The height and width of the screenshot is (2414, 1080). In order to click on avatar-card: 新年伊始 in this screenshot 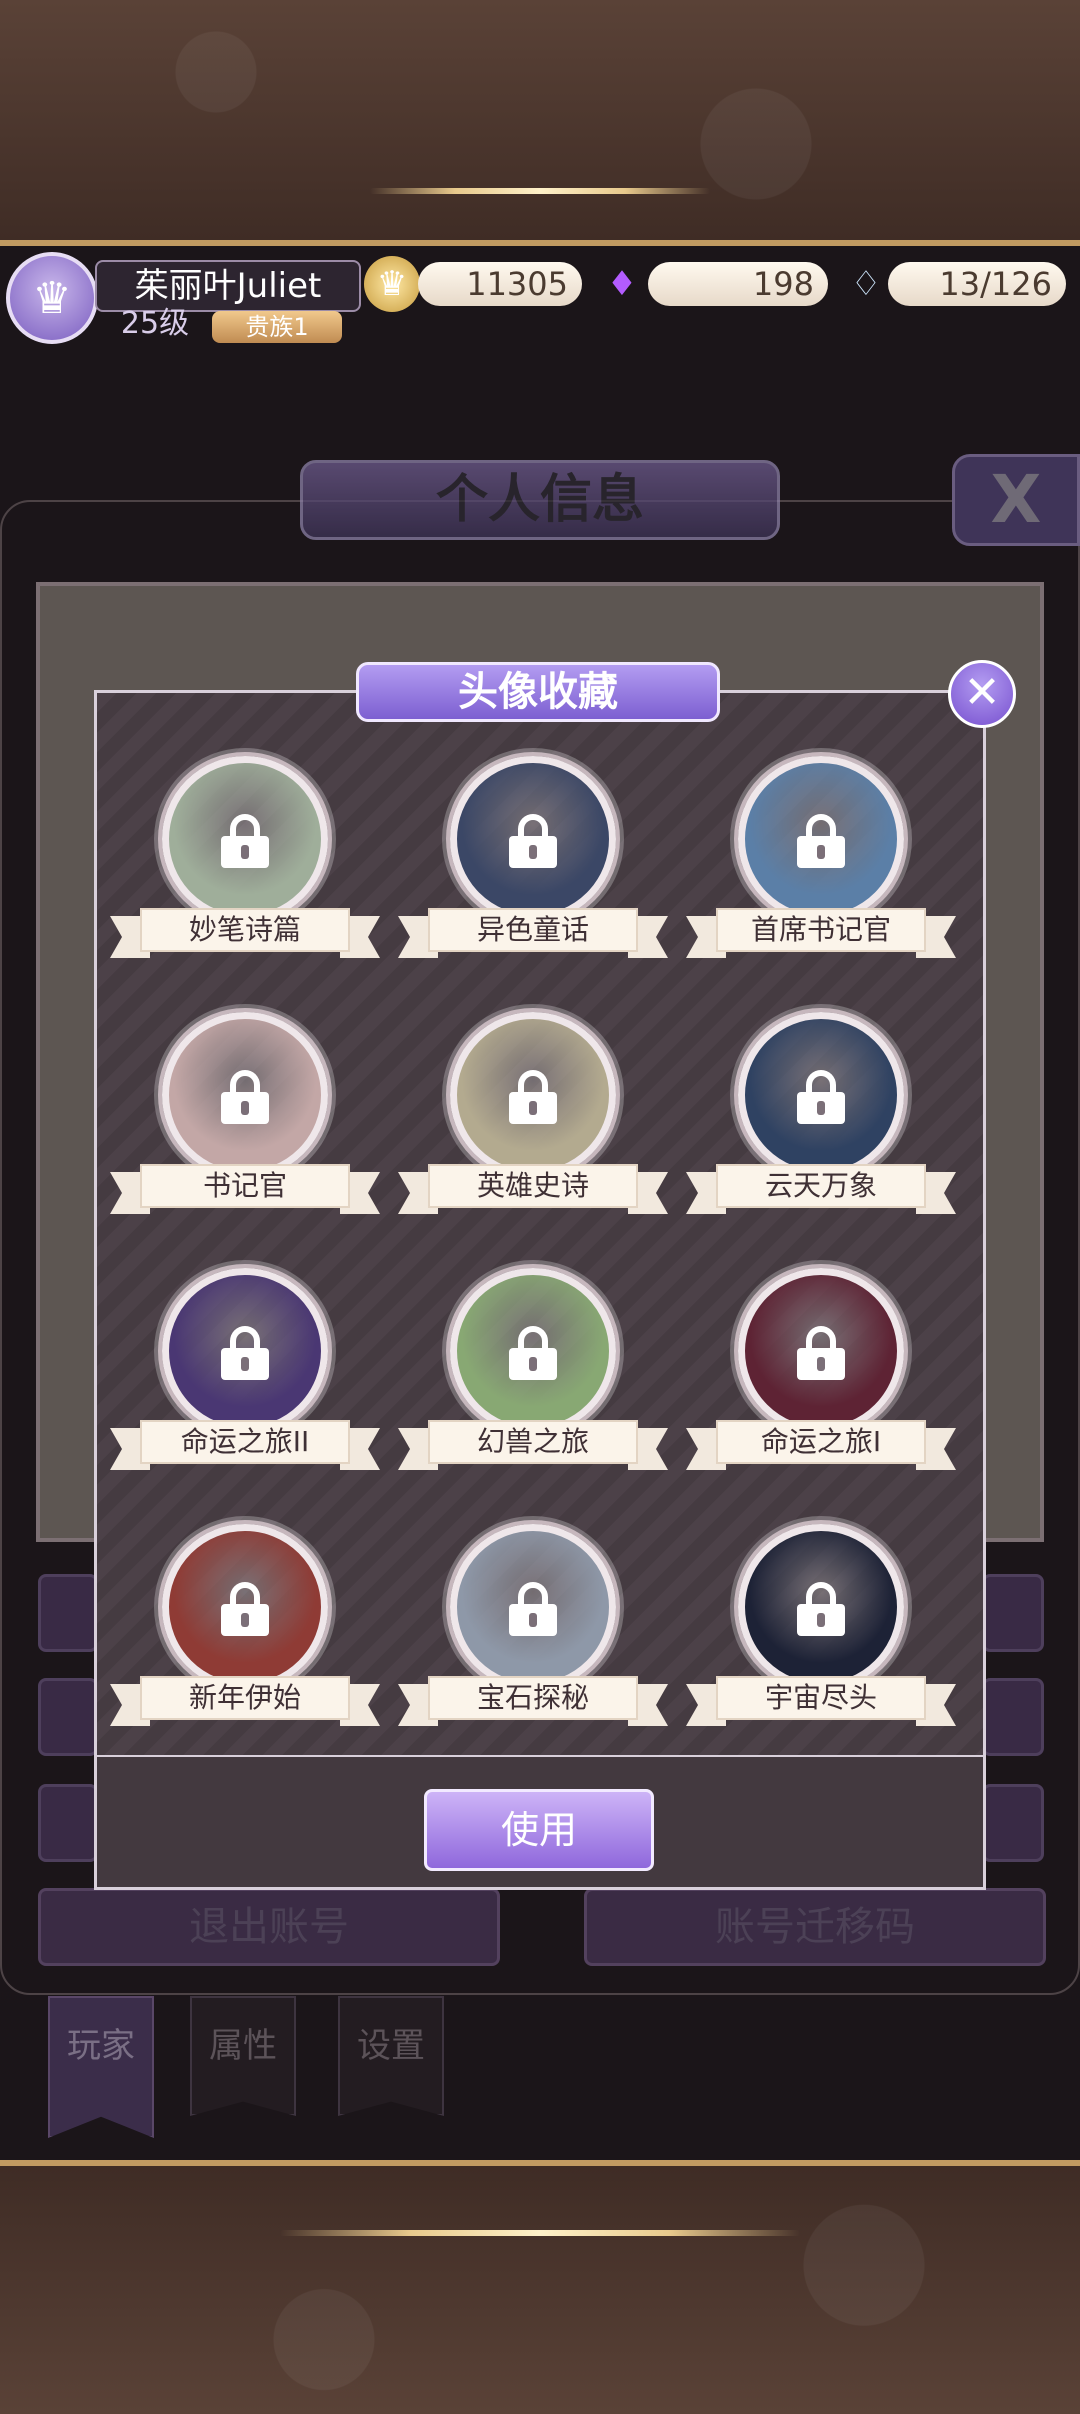, I will do `click(245, 1632)`.